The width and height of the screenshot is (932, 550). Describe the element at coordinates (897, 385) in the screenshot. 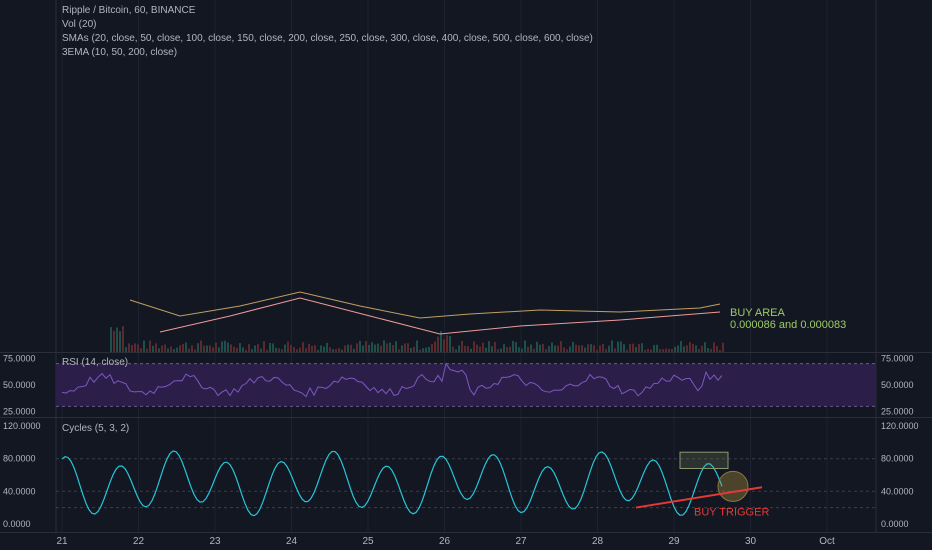

I see `rsi-tick-right: 50.0000` at that location.